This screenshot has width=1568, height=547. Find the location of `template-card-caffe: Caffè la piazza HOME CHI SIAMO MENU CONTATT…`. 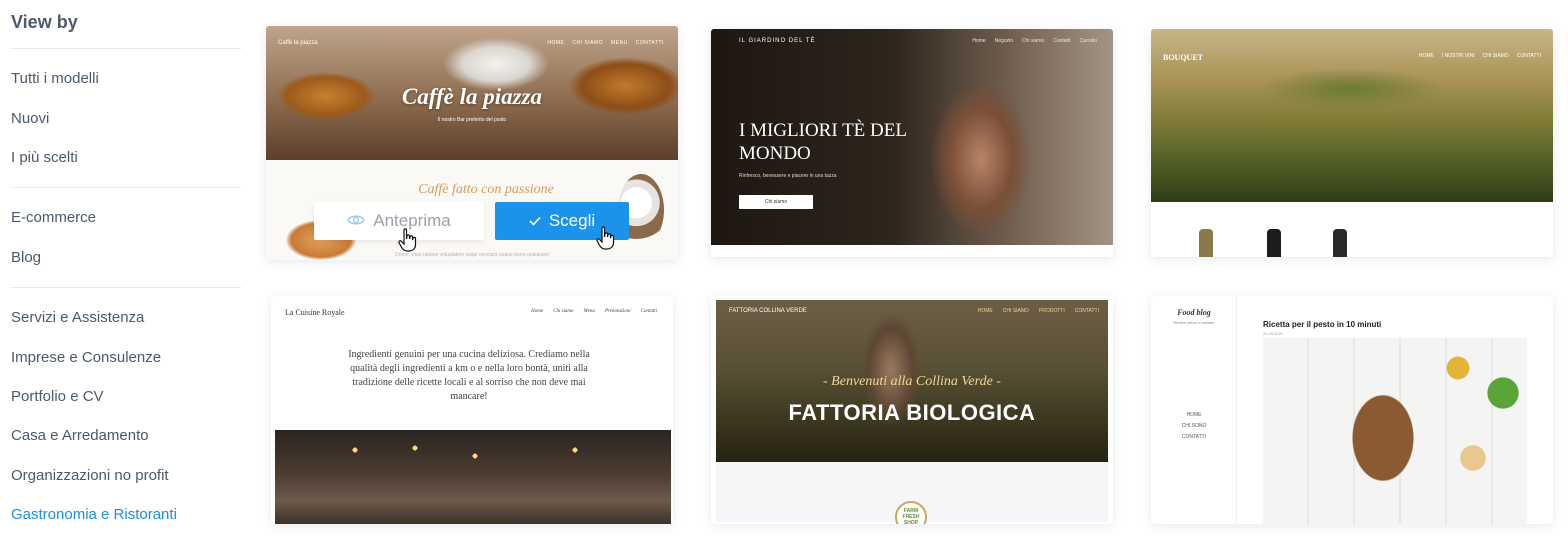

template-card-caffe: Caffè la piazza HOME CHI SIAMO MENU CONTATT… is located at coordinates (472, 143).